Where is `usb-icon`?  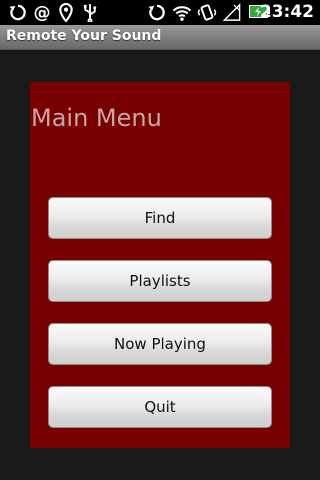
usb-icon is located at coordinates (90, 12).